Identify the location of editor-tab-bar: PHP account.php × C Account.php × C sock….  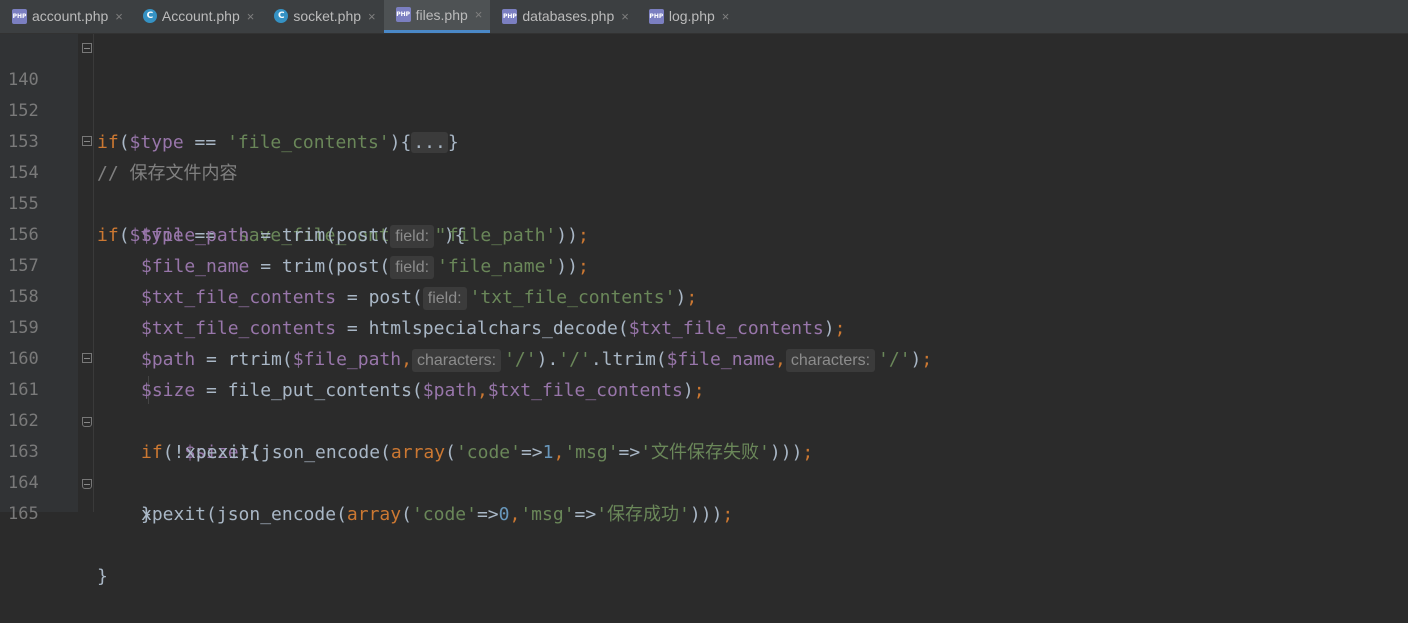
(704, 17).